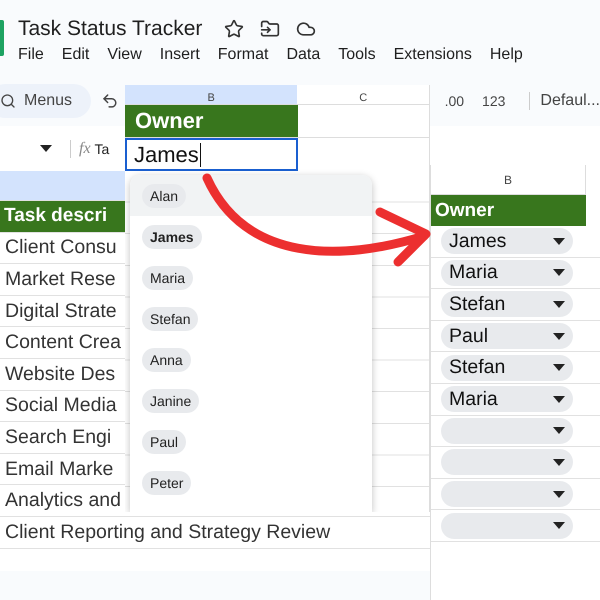 The width and height of the screenshot is (600, 600). Describe the element at coordinates (80, 149) in the screenshot. I see `function-label: fx` at that location.